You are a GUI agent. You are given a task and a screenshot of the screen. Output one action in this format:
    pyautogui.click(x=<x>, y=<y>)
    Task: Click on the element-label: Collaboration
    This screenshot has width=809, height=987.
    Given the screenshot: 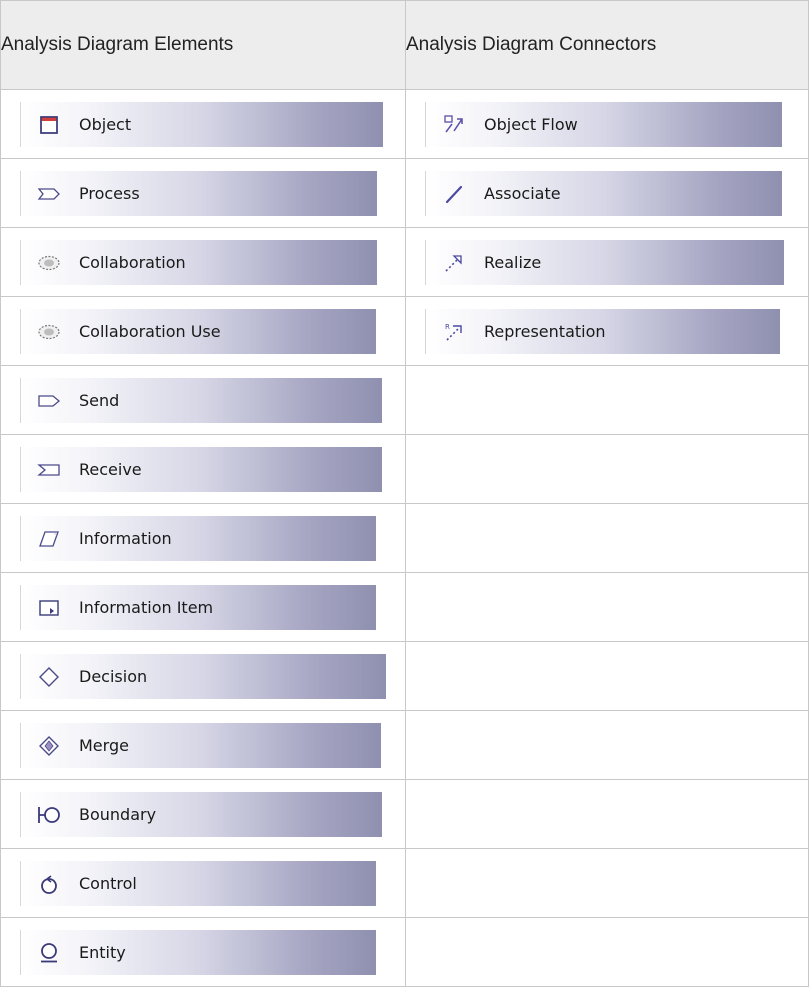 What is the action you would take?
    pyautogui.click(x=132, y=262)
    